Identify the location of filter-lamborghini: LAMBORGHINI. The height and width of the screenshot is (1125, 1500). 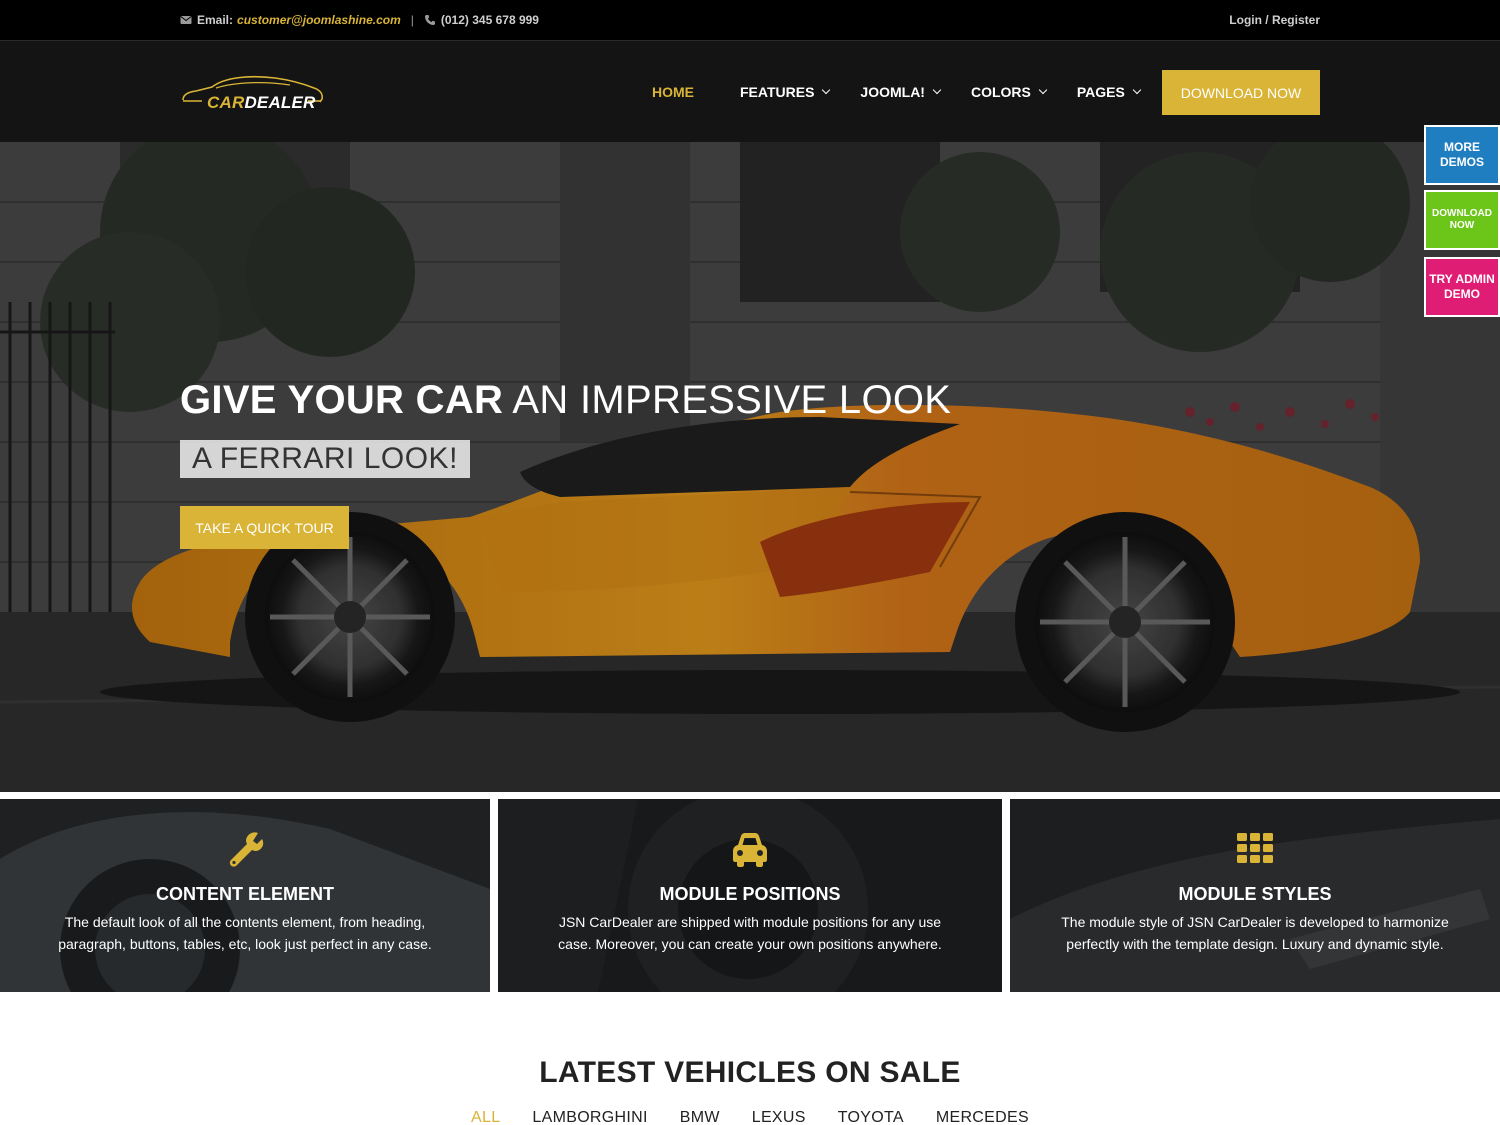
(589, 1117).